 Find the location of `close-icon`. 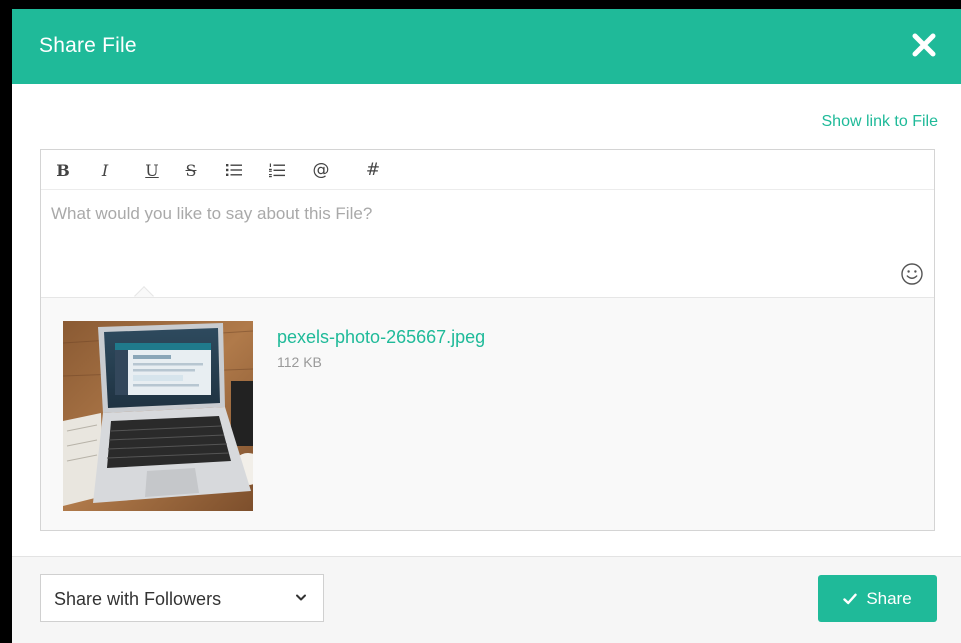

close-icon is located at coordinates (924, 45).